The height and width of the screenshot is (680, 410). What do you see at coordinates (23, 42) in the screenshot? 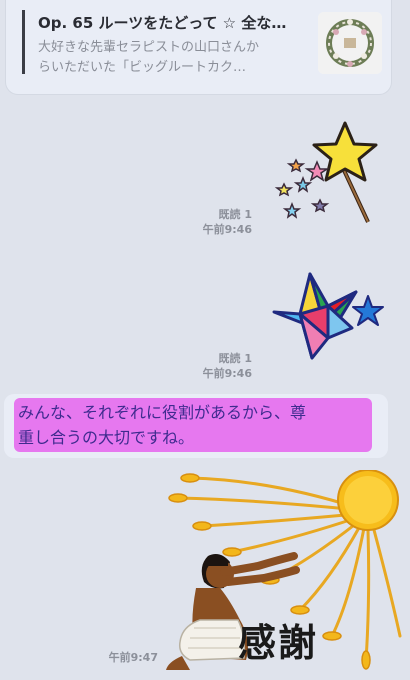
I see `quote-bar` at bounding box center [23, 42].